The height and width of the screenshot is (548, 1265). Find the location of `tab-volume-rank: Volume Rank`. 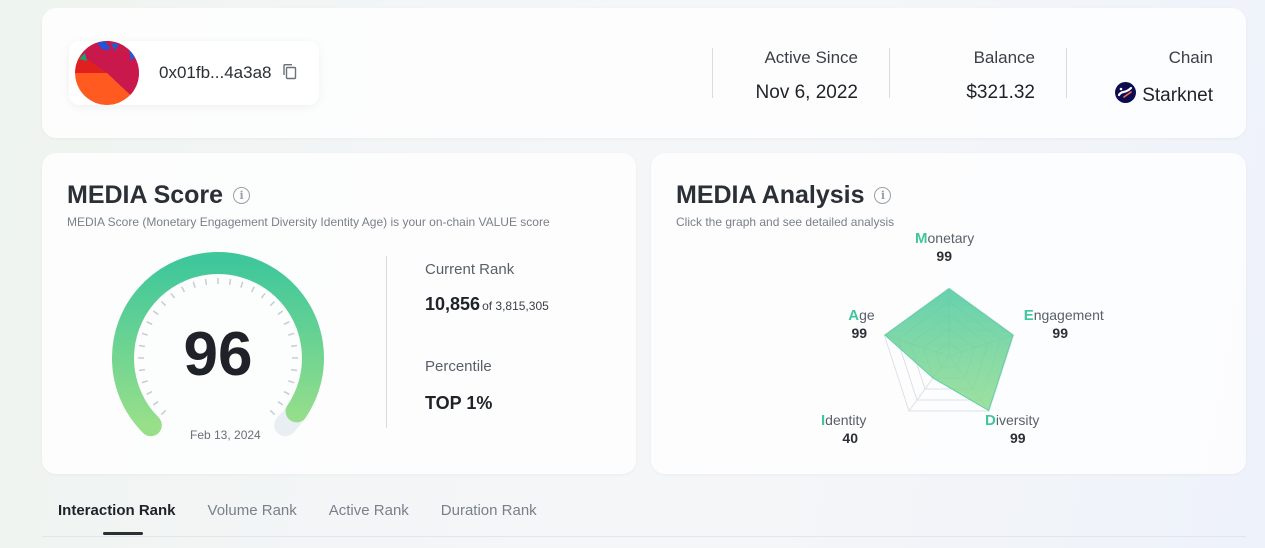

tab-volume-rank: Volume Rank is located at coordinates (252, 510).